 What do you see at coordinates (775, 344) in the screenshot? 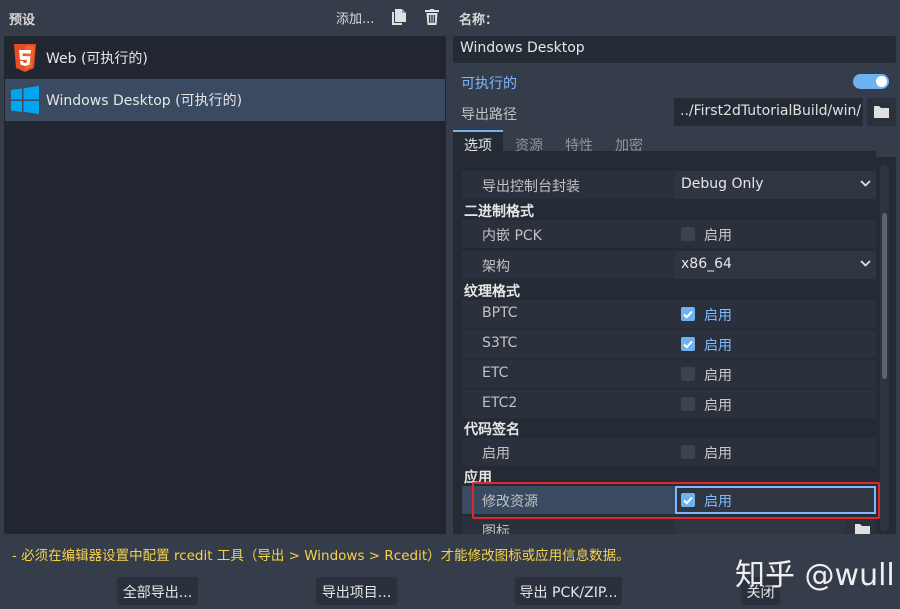
I see `s3tc-checkbox: 启用` at bounding box center [775, 344].